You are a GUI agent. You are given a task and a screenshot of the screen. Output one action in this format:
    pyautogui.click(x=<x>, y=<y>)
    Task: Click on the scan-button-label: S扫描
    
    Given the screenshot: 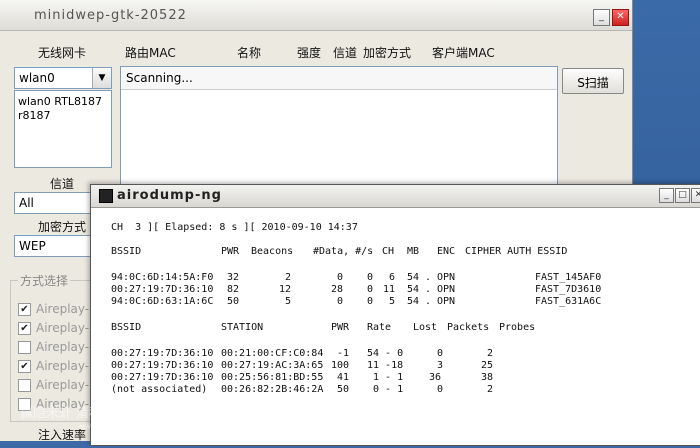 What is the action you would take?
    pyautogui.click(x=593, y=83)
    